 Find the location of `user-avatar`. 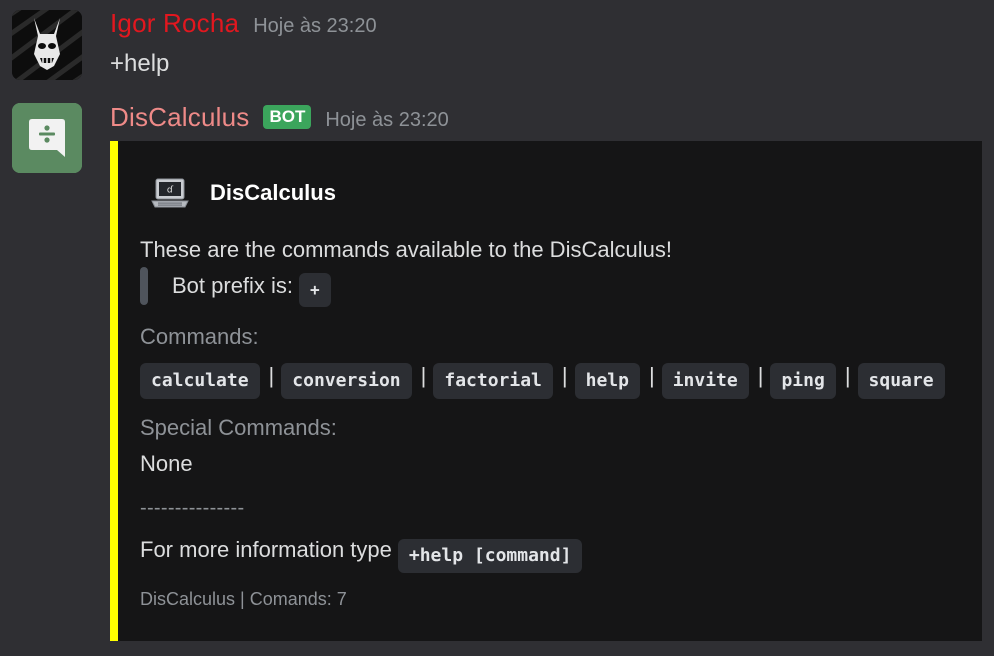

user-avatar is located at coordinates (47, 45).